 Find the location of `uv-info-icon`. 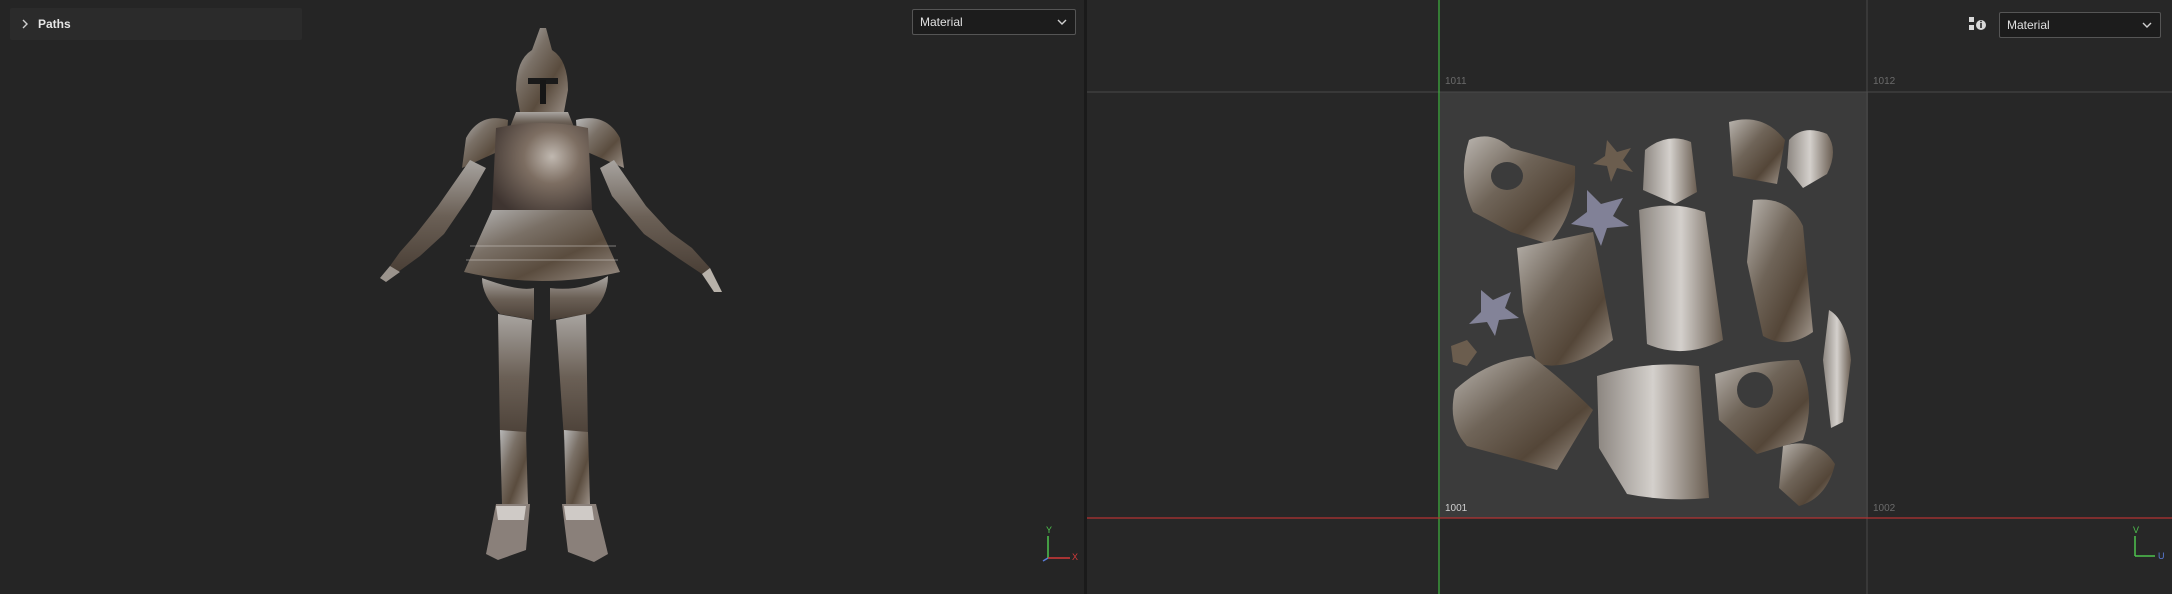

uv-info-icon is located at coordinates (1977, 24).